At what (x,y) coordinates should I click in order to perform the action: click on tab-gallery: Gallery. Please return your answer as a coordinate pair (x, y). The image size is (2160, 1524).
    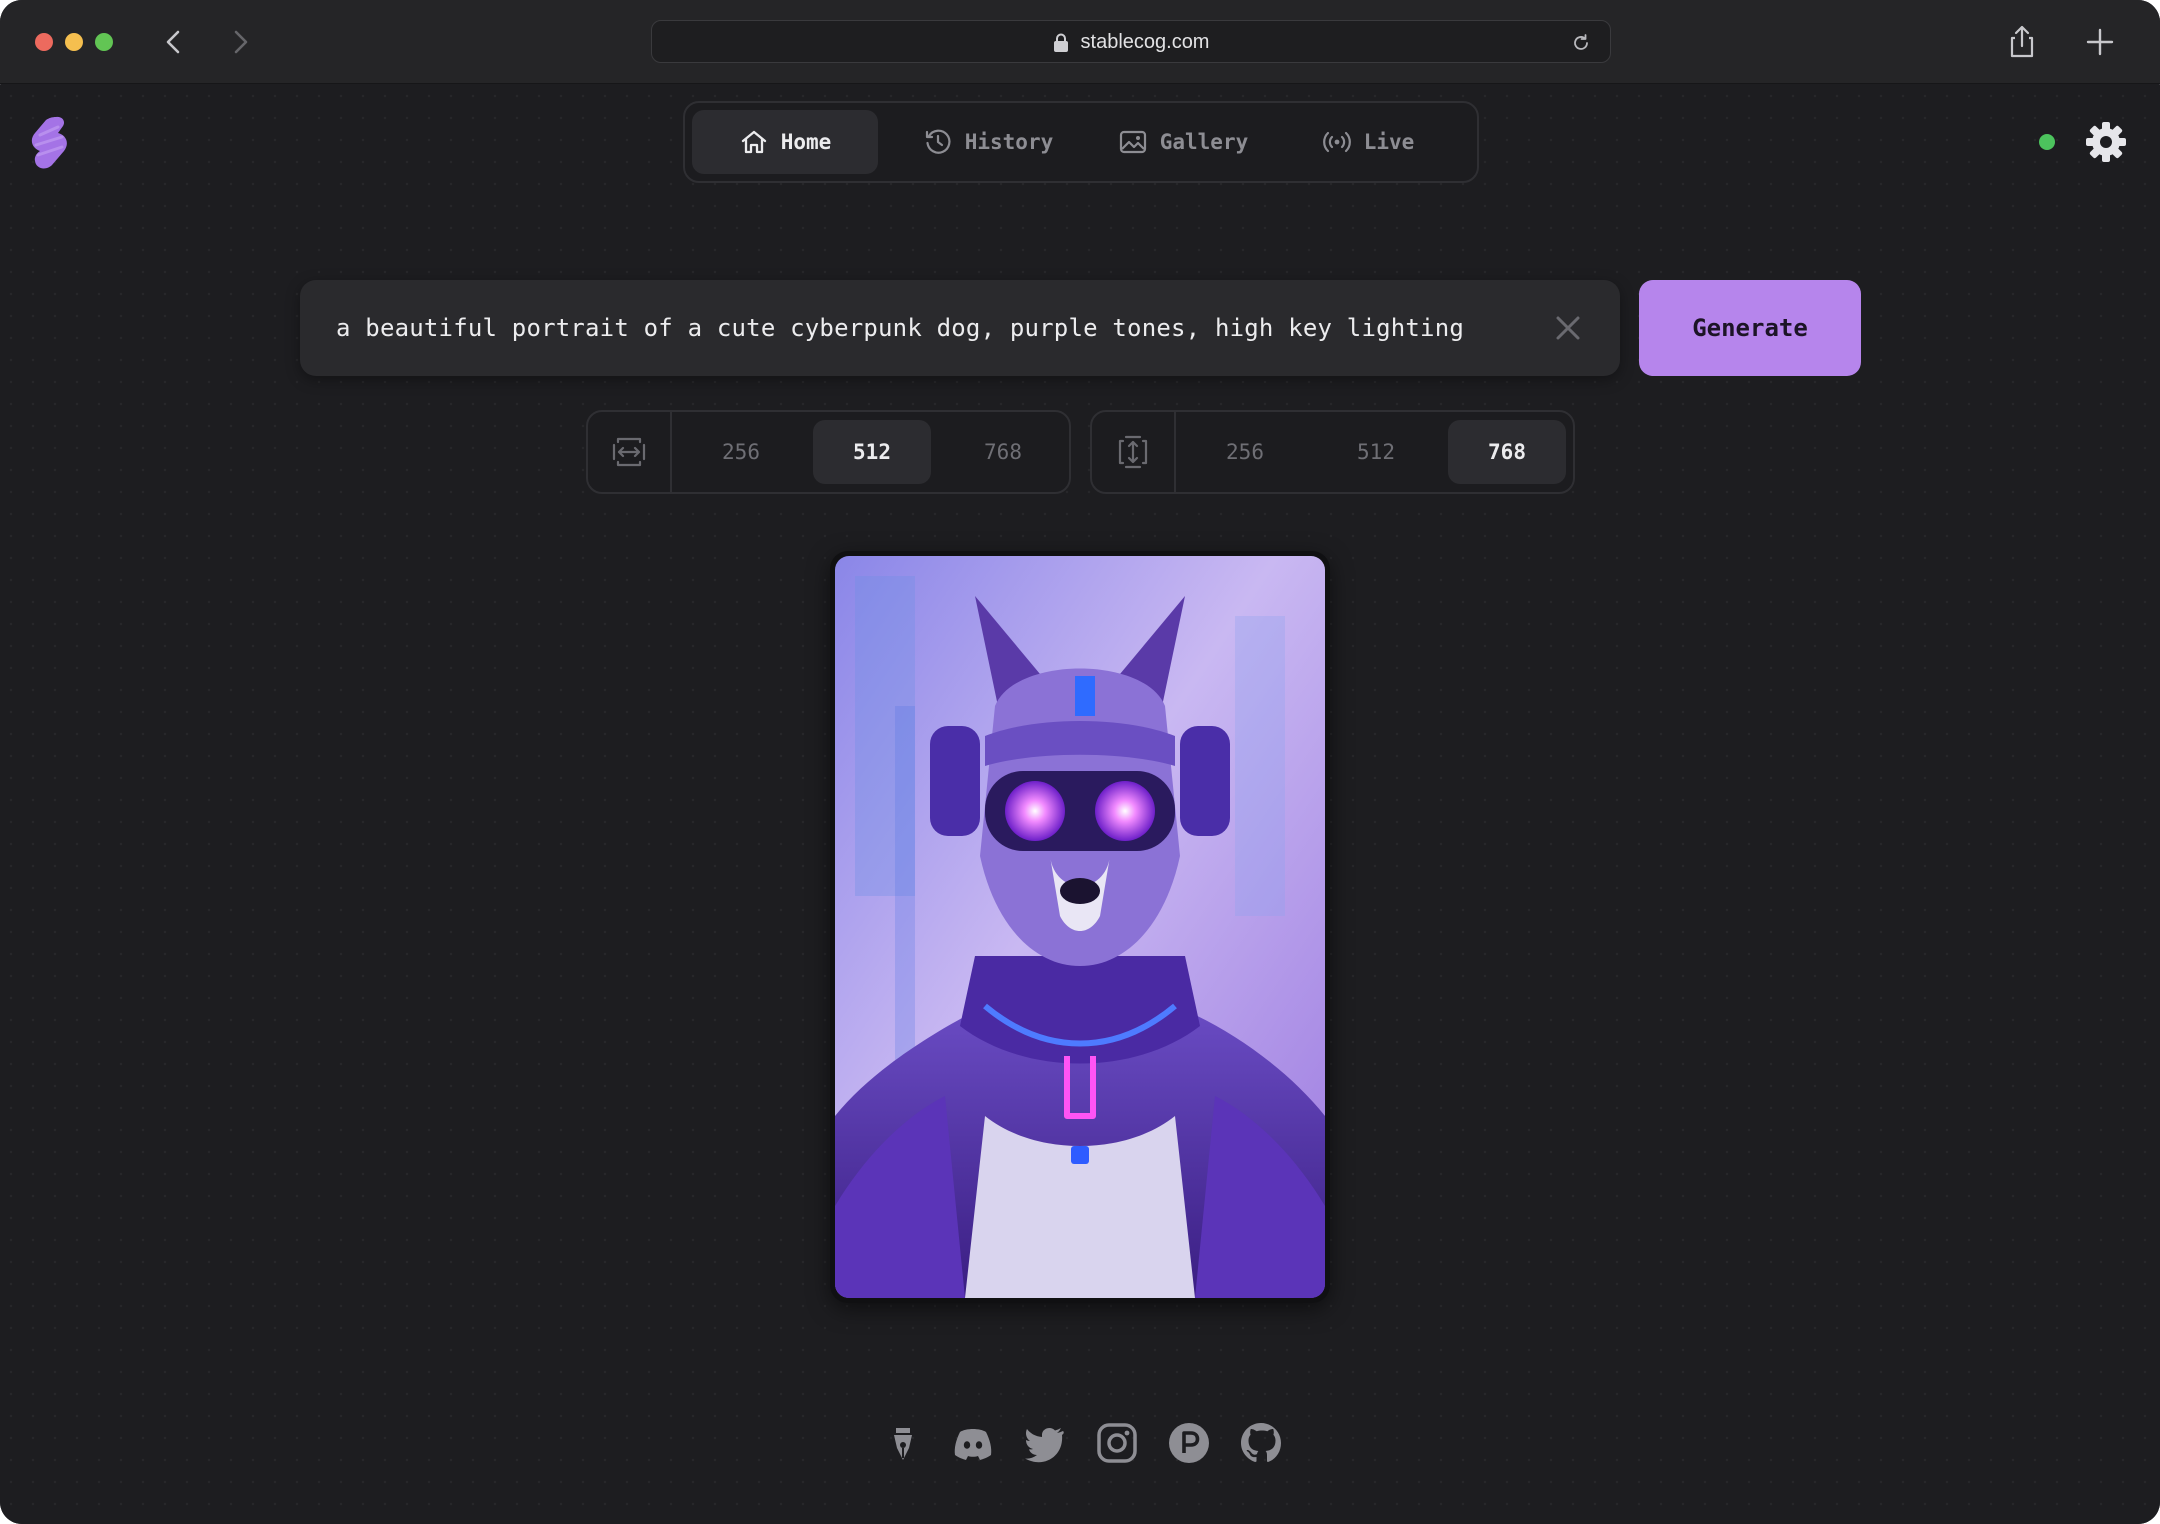
    Looking at the image, I should click on (1183, 142).